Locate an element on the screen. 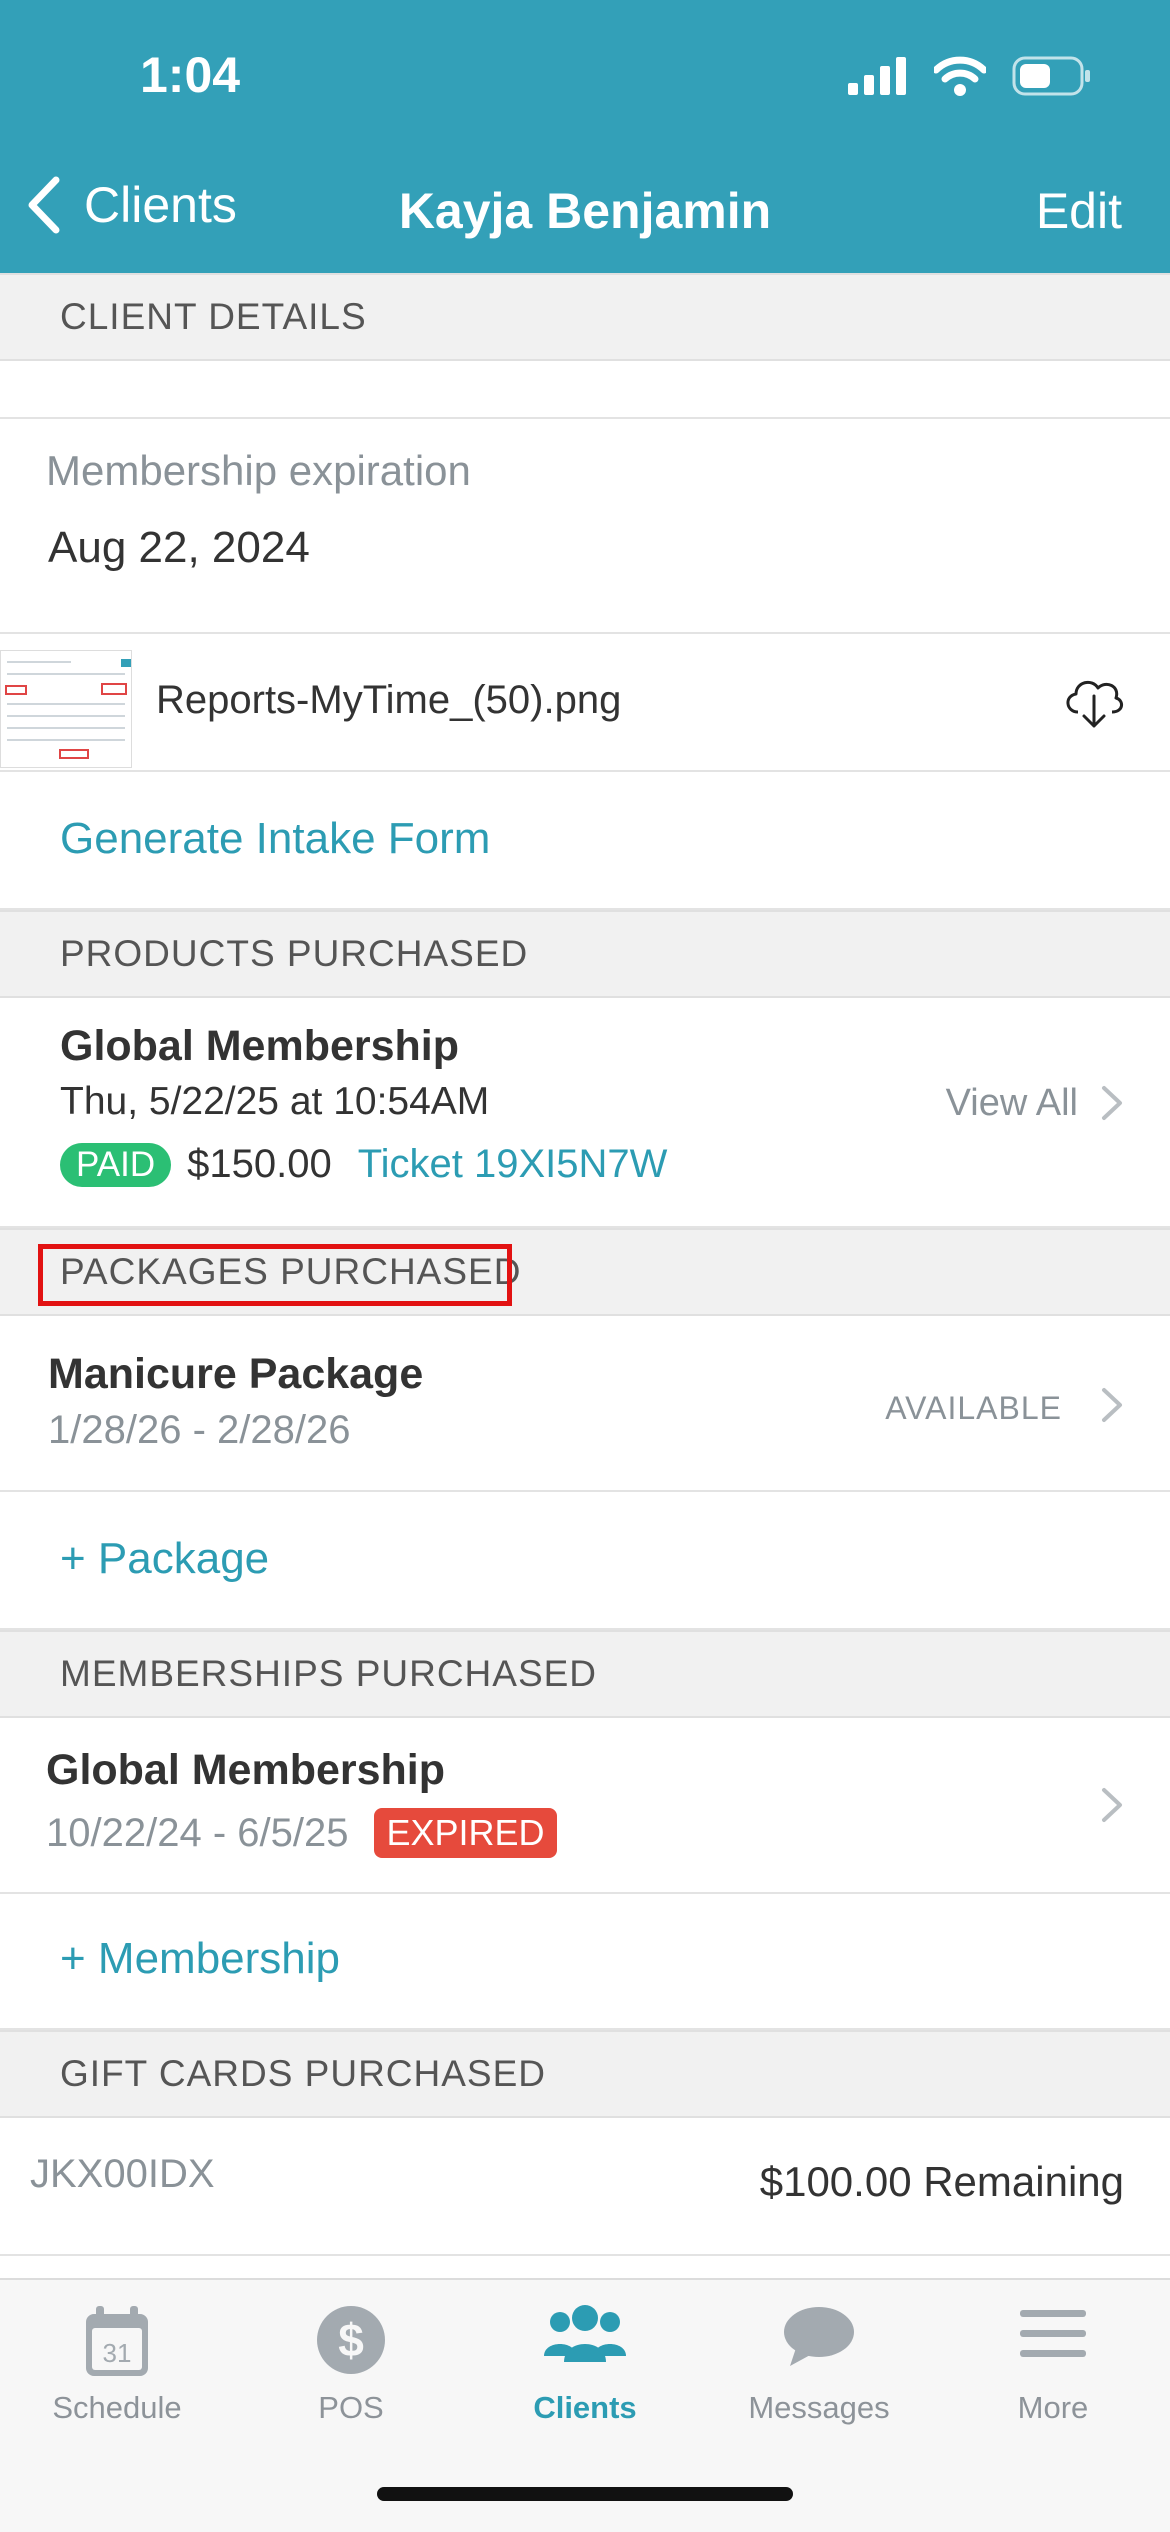  product-name: Global Membership is located at coordinates (260, 1046).